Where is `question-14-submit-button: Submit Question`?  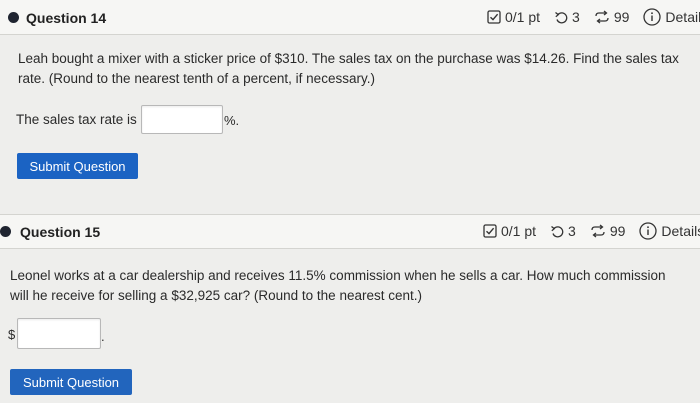
question-14-submit-button: Submit Question is located at coordinates (77, 166).